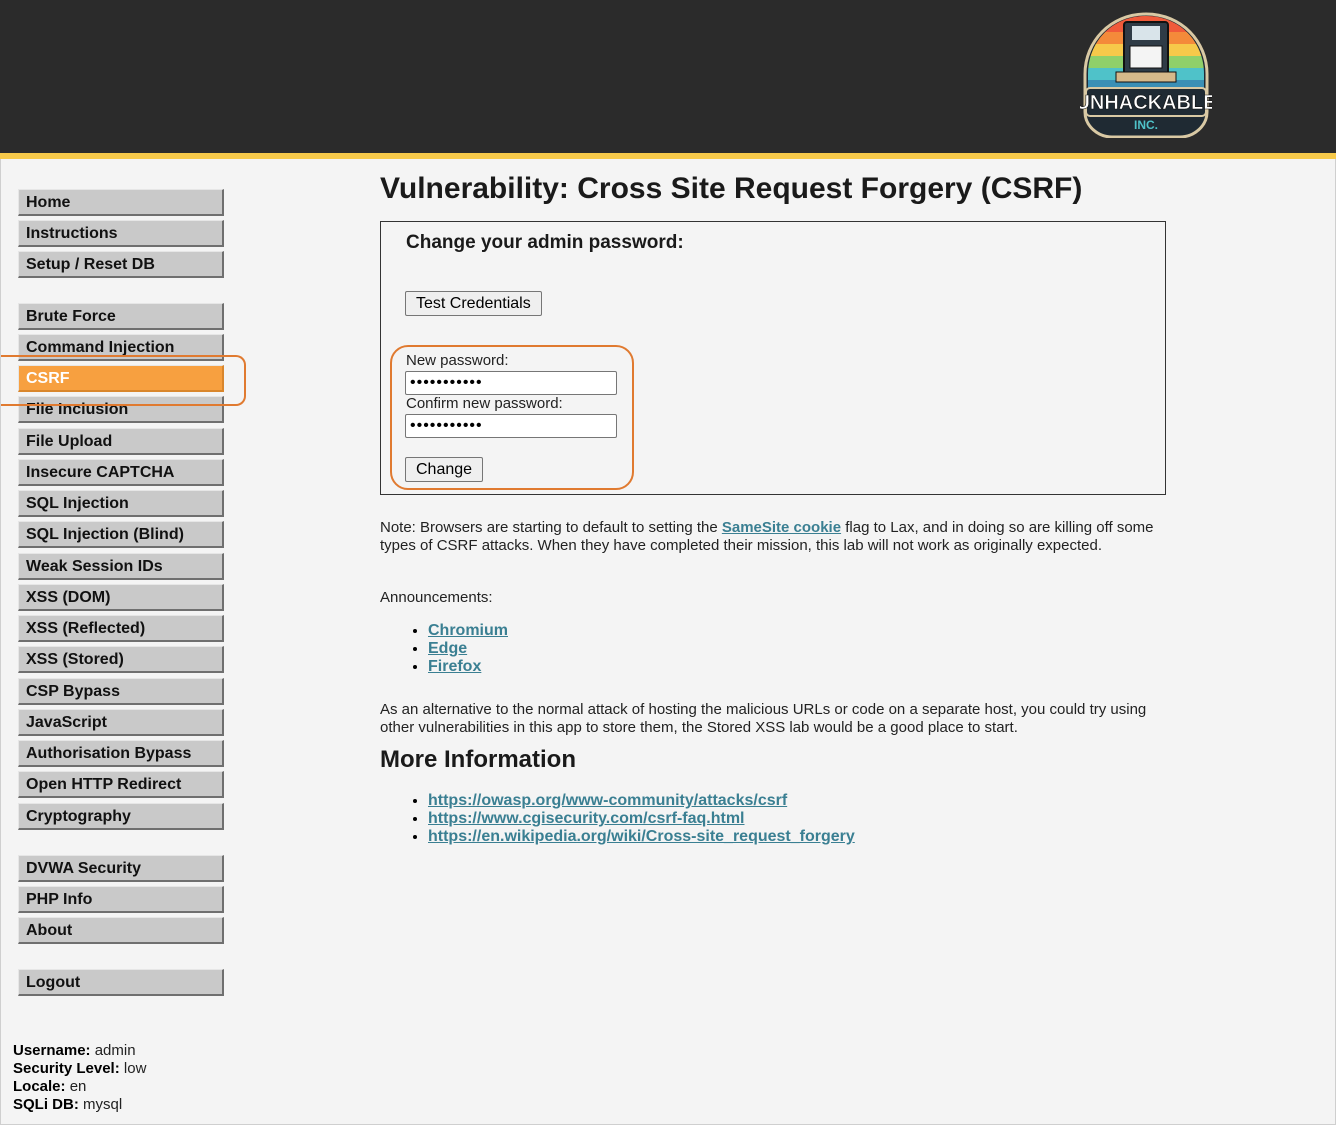 Image resolution: width=1336 pixels, height=1125 pixels. Describe the element at coordinates (90, 264) in the screenshot. I see `sidebar-item-label: Setup / Reset DB` at that location.